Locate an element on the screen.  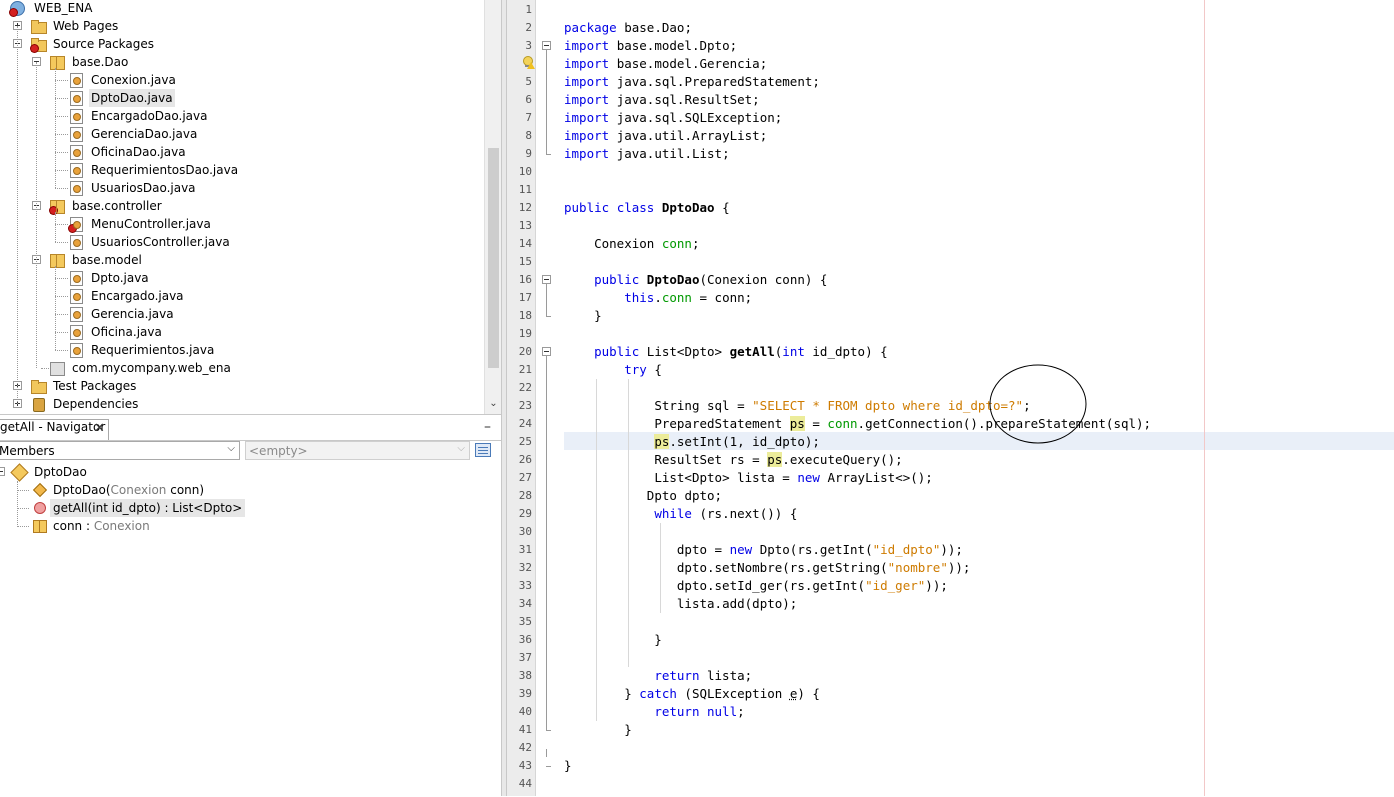
tree-item-project: WEB_ENA is located at coordinates (242, 8).